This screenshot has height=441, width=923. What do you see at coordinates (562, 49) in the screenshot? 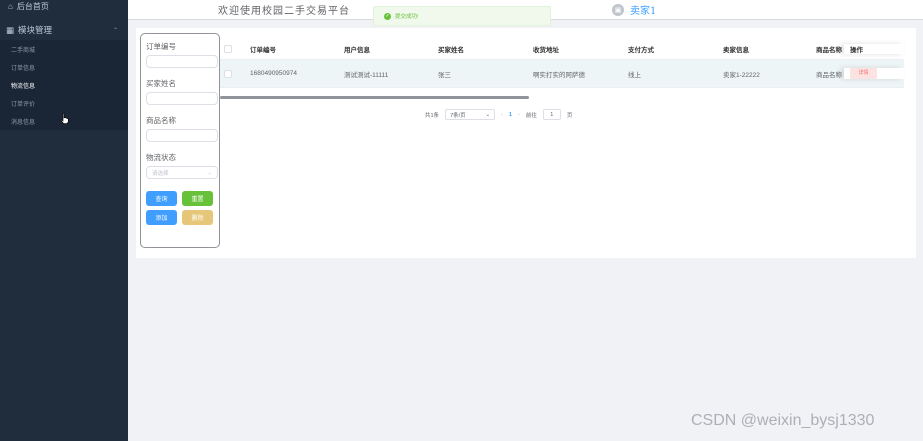
I see `table-header: 订单编号 用户信息 买家姓名 收货地址 支付方式 卖家信息 商品名称 操作` at bounding box center [562, 49].